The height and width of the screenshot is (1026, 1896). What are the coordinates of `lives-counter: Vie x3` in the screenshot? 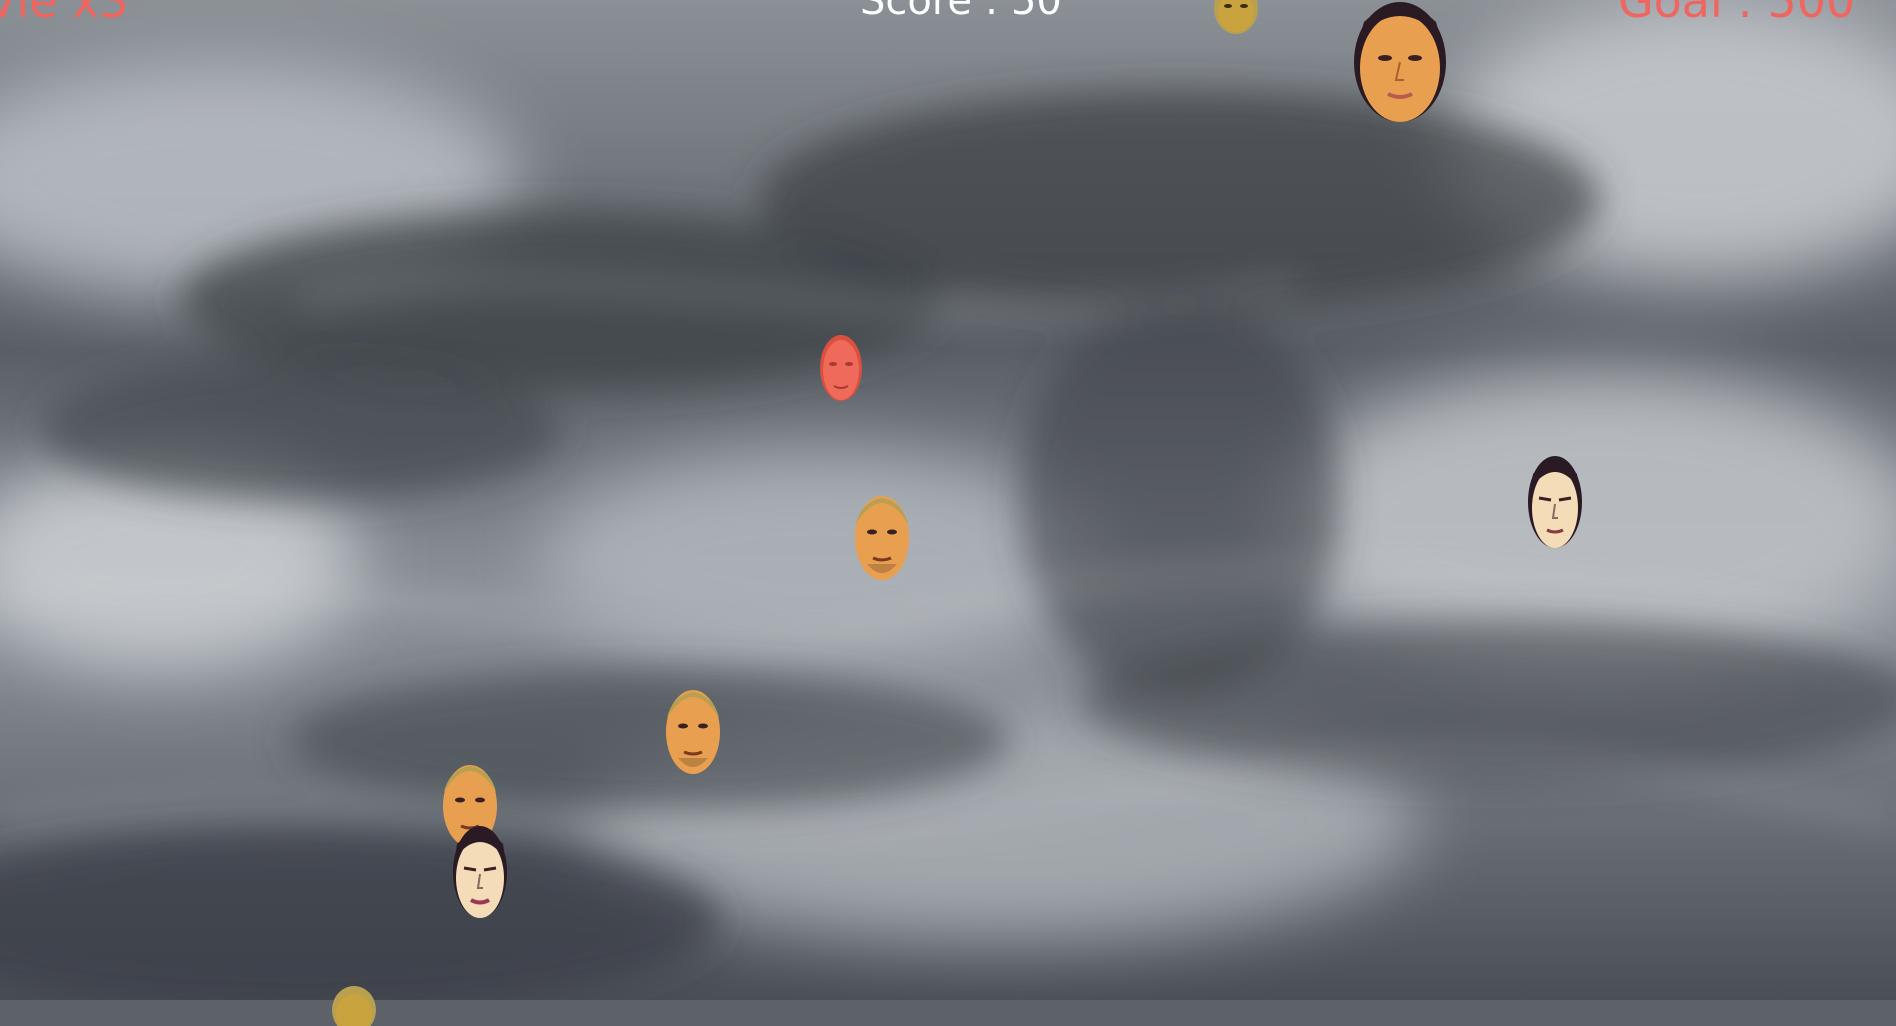 It's located at (64, 14).